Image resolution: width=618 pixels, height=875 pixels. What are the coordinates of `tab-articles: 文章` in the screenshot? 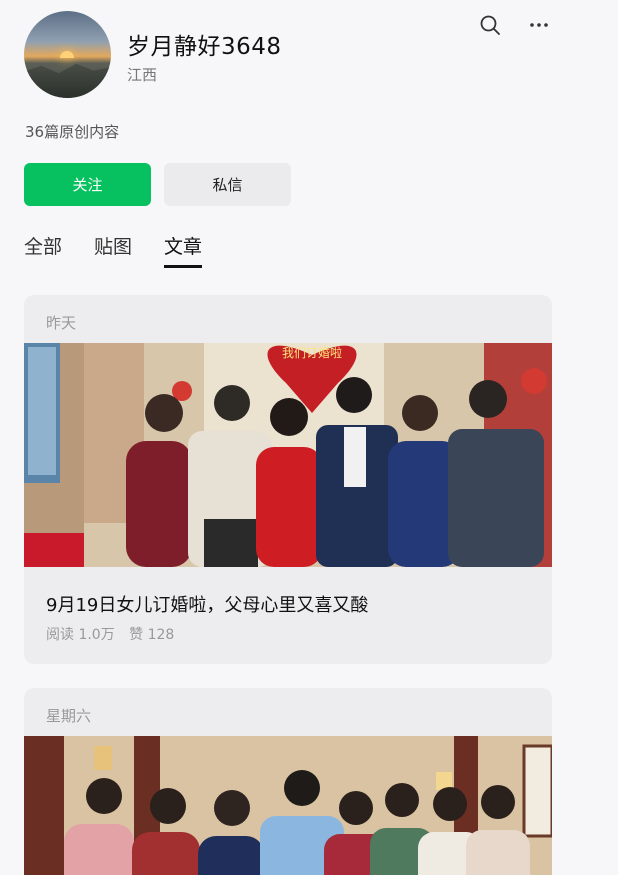 It's located at (183, 250).